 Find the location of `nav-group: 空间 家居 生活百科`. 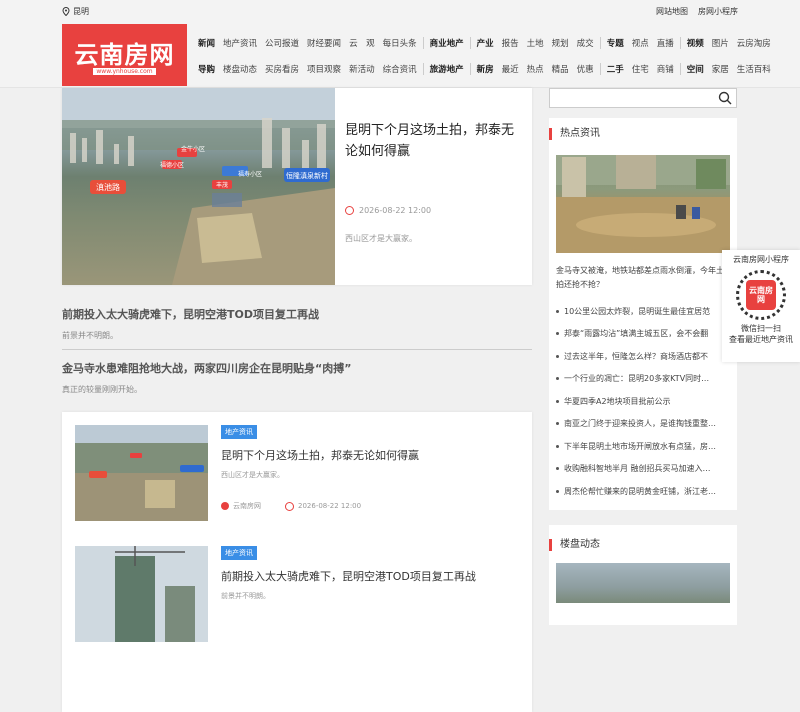

nav-group: 空间 家居 生活百科 is located at coordinates (732, 69).